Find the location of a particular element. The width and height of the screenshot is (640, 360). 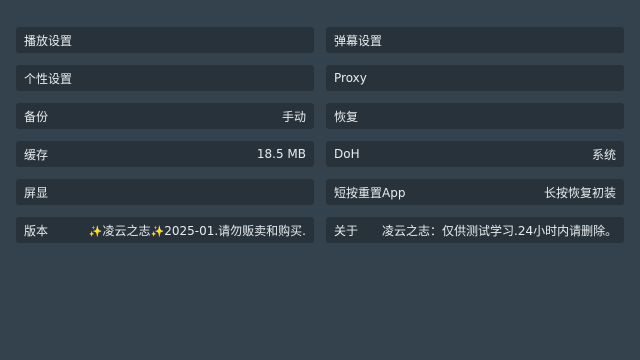

doh-item: DoH 系统 is located at coordinates (475, 154).